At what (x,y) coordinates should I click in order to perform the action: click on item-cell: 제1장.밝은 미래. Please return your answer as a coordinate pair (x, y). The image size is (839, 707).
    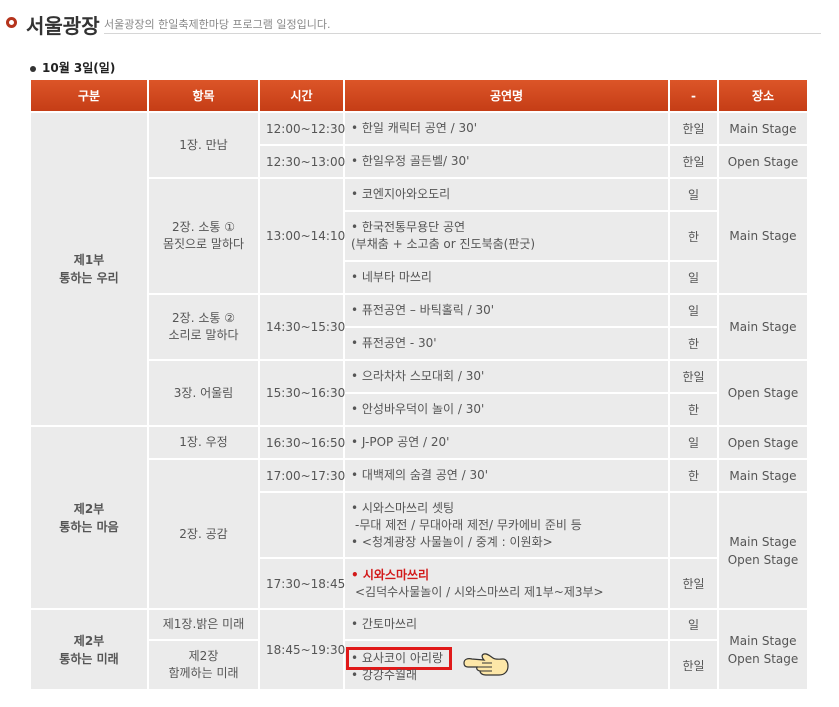
    Looking at the image, I should click on (203, 624).